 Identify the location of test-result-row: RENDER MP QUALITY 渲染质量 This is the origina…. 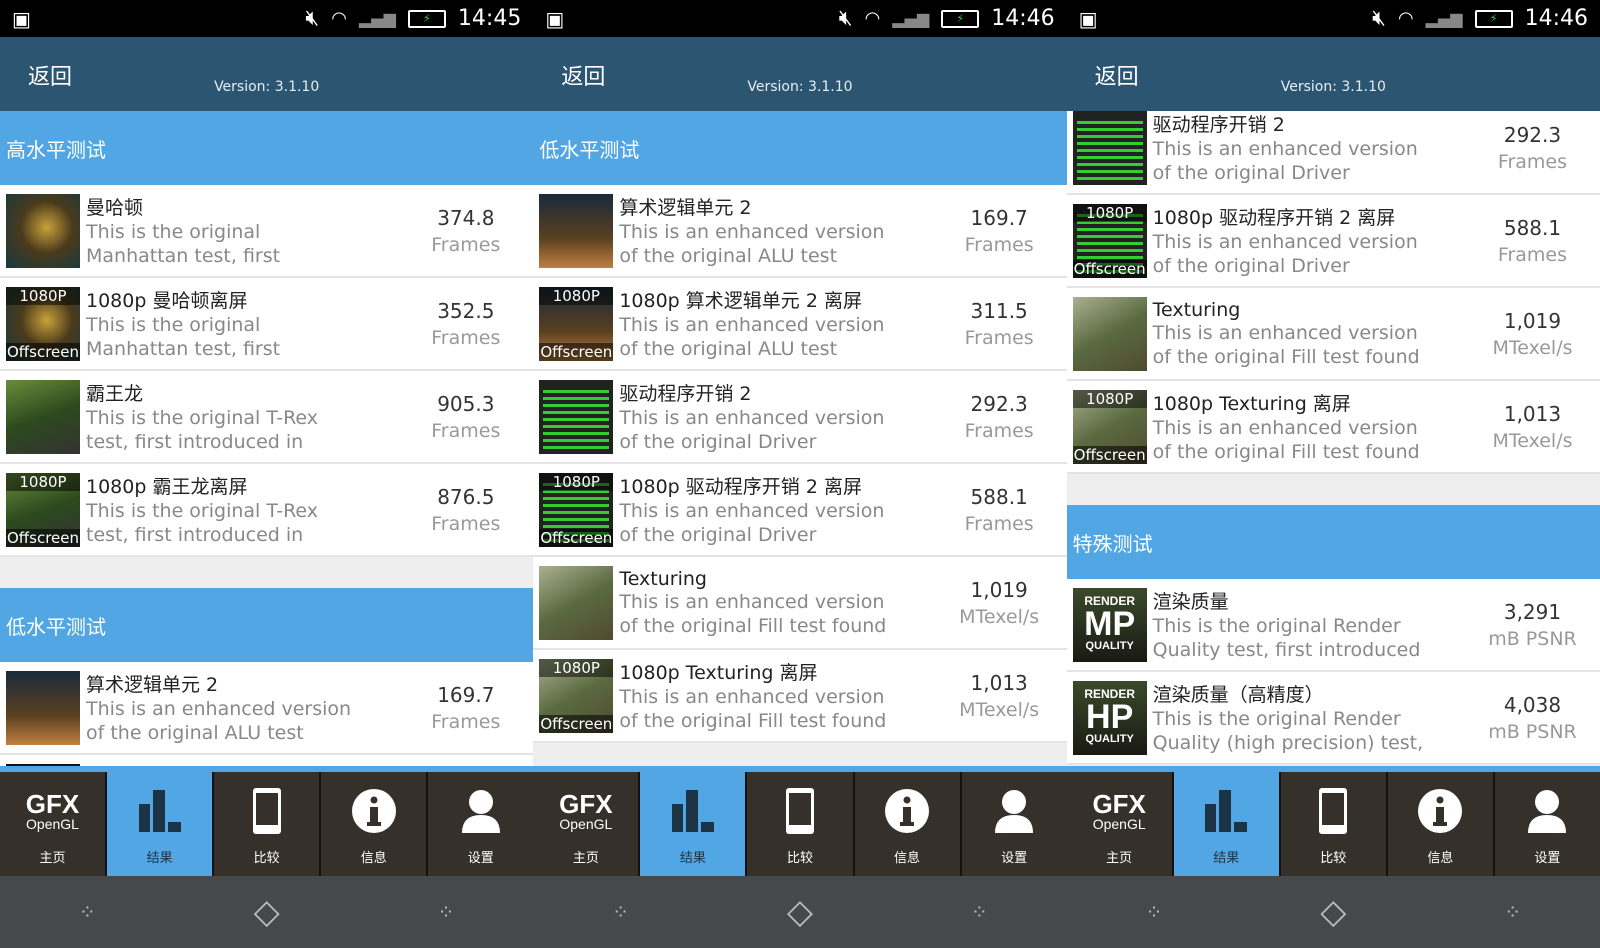
(1333, 625).